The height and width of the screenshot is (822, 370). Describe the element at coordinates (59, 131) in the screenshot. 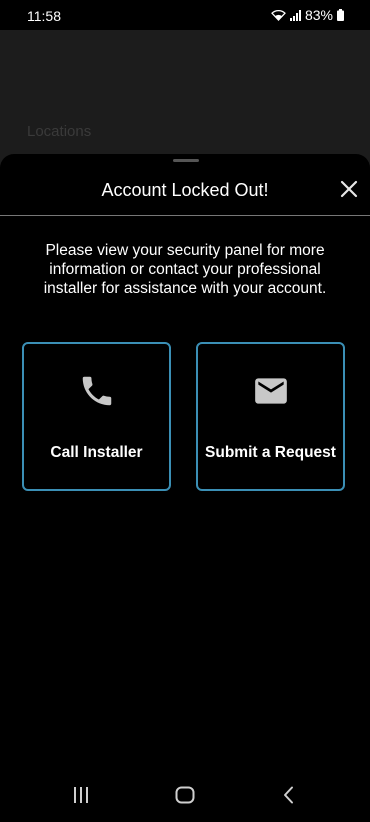

I see `background-locations-label: Locations` at that location.